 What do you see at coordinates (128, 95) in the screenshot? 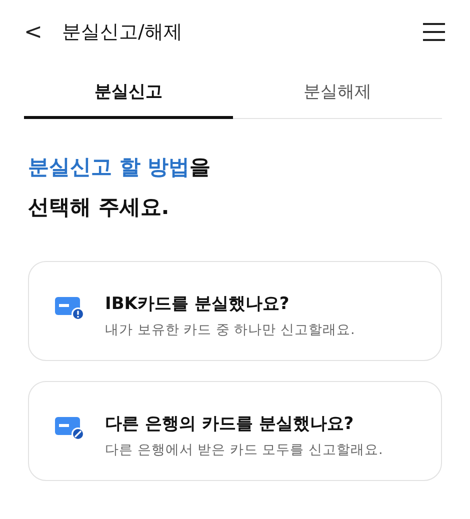
I see `tab: 분실신고` at bounding box center [128, 95].